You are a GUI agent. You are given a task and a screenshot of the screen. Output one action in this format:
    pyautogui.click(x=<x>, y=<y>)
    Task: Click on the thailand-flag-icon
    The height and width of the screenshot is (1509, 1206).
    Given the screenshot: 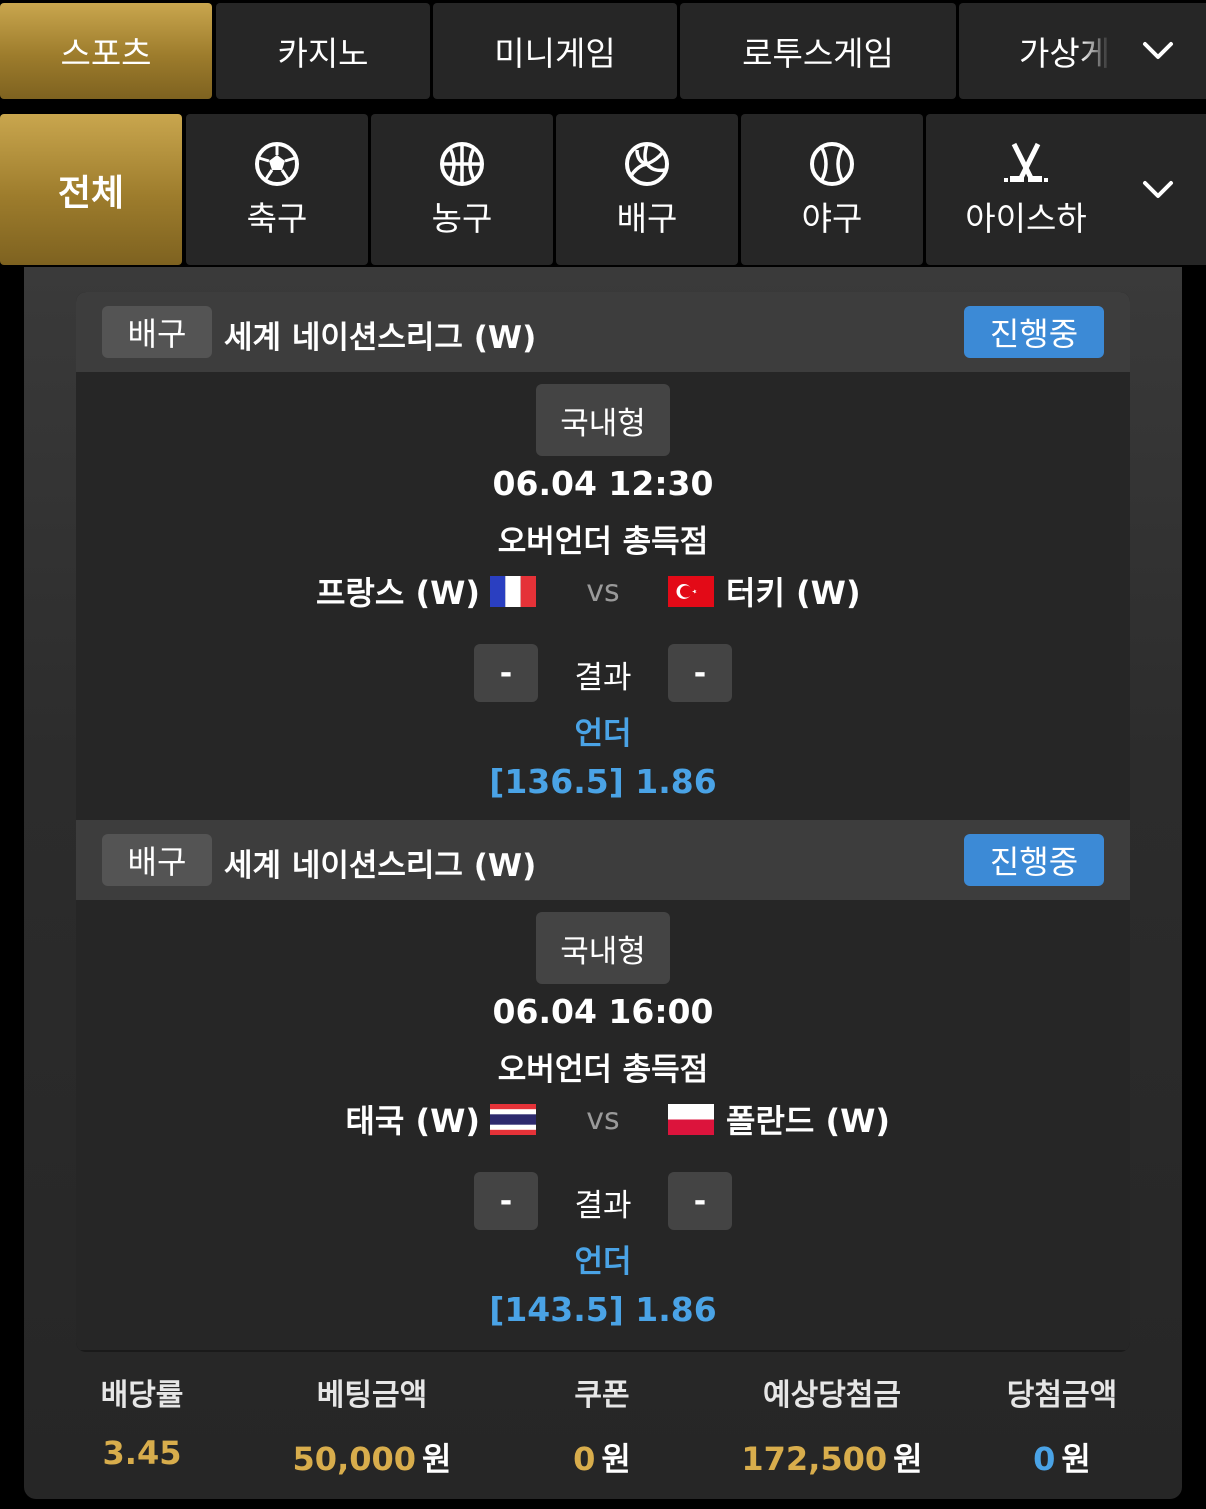 What is the action you would take?
    pyautogui.click(x=513, y=1119)
    